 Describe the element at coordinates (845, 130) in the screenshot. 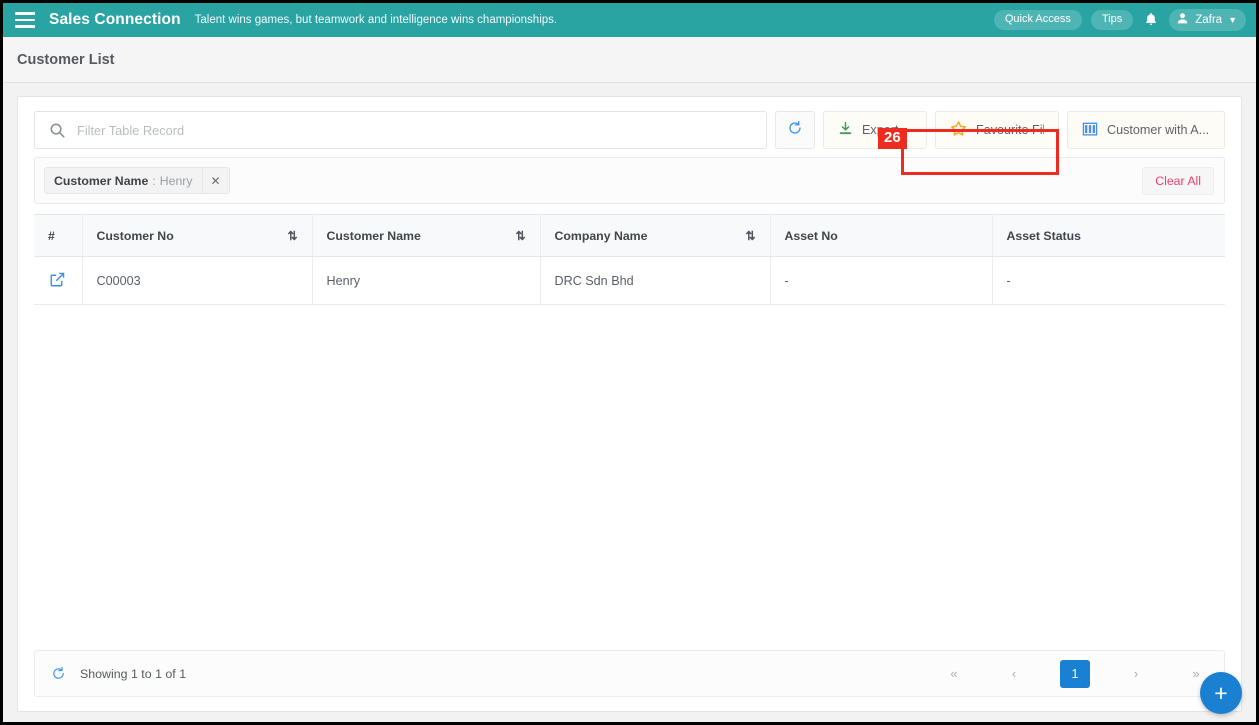

I see `download-icon` at that location.